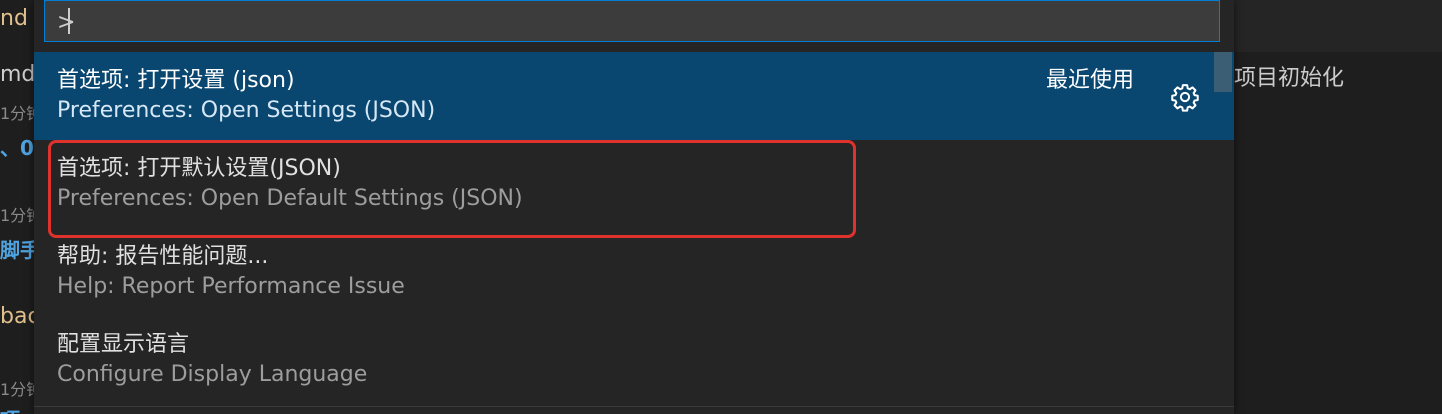  What do you see at coordinates (17, 74) in the screenshot?
I see `editor-fragment: md` at bounding box center [17, 74].